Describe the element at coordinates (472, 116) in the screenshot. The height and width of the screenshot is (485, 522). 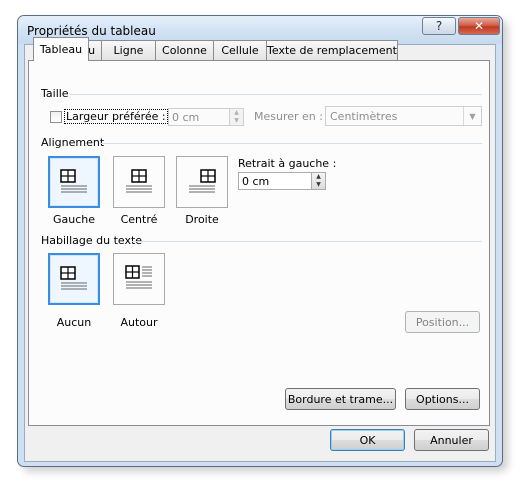
I see `chevron-down-icon: ▼` at that location.